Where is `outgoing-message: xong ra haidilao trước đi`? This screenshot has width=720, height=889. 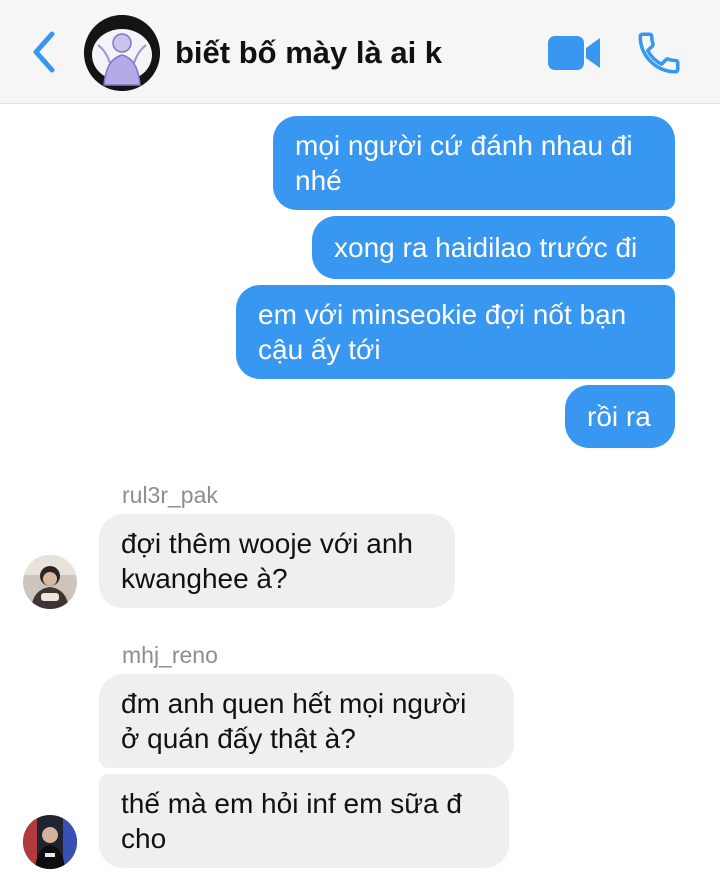
outgoing-message: xong ra haidilao trước đi is located at coordinates (493, 247).